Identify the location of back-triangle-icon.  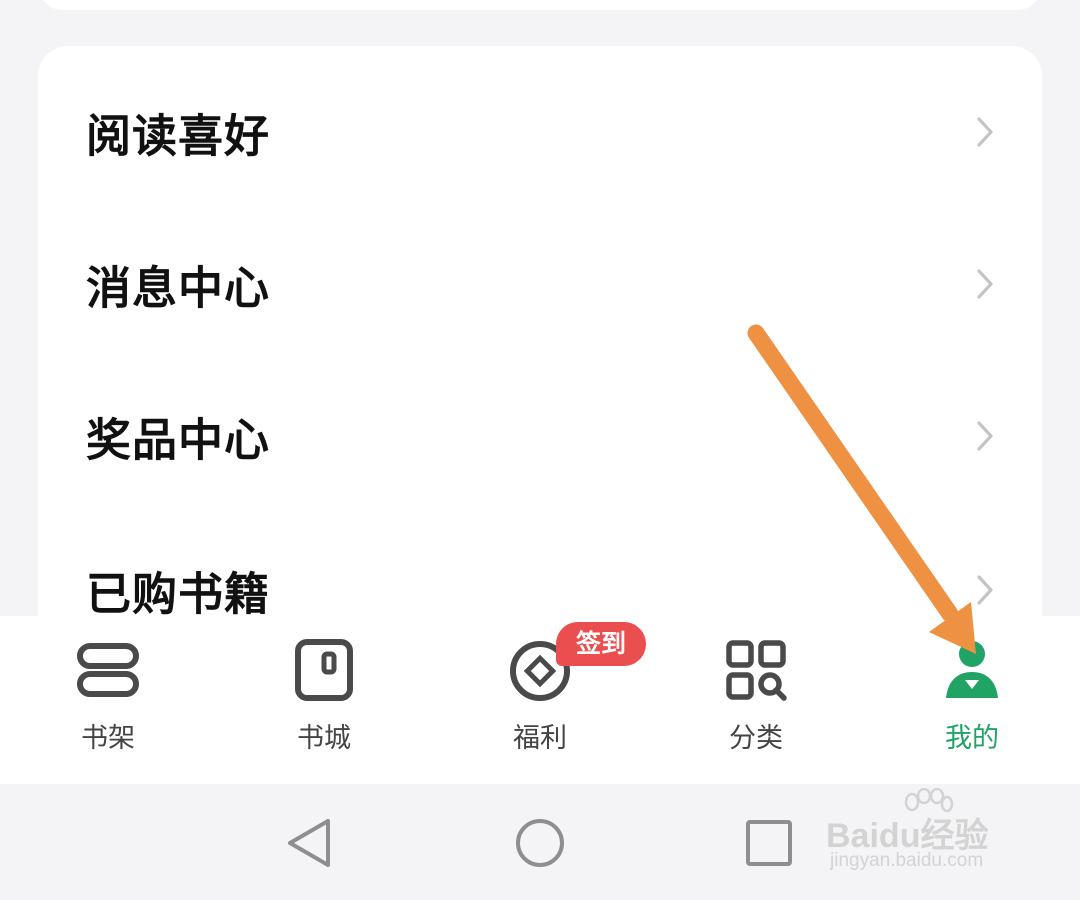
(309, 843).